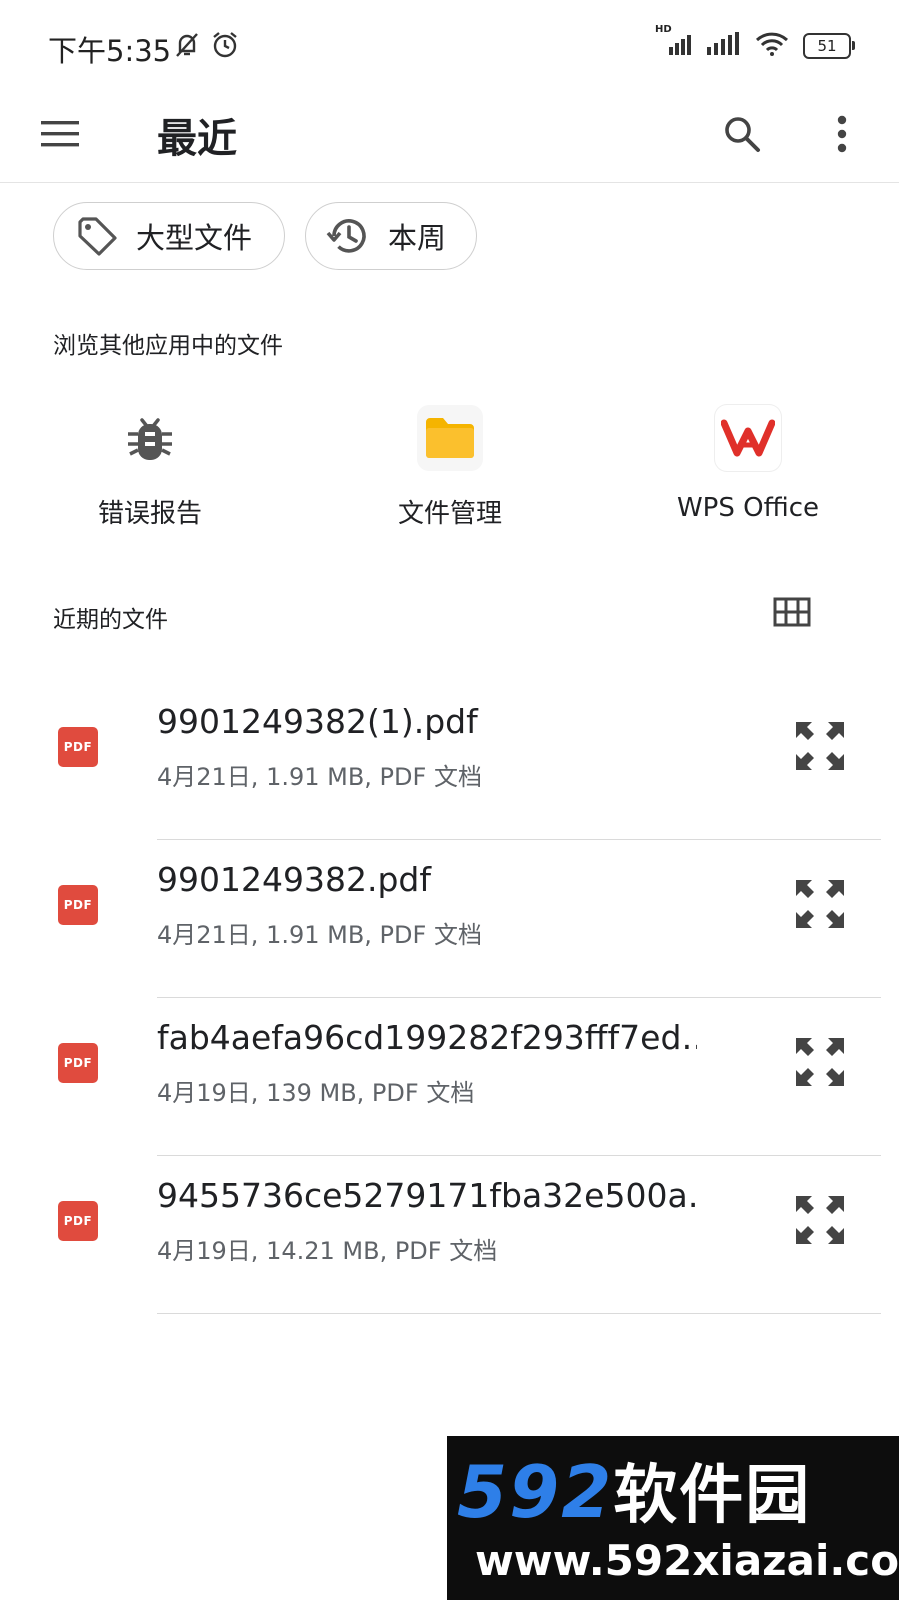 The image size is (899, 1600). What do you see at coordinates (110, 51) in the screenshot?
I see `status-time: 下午5:35` at bounding box center [110, 51].